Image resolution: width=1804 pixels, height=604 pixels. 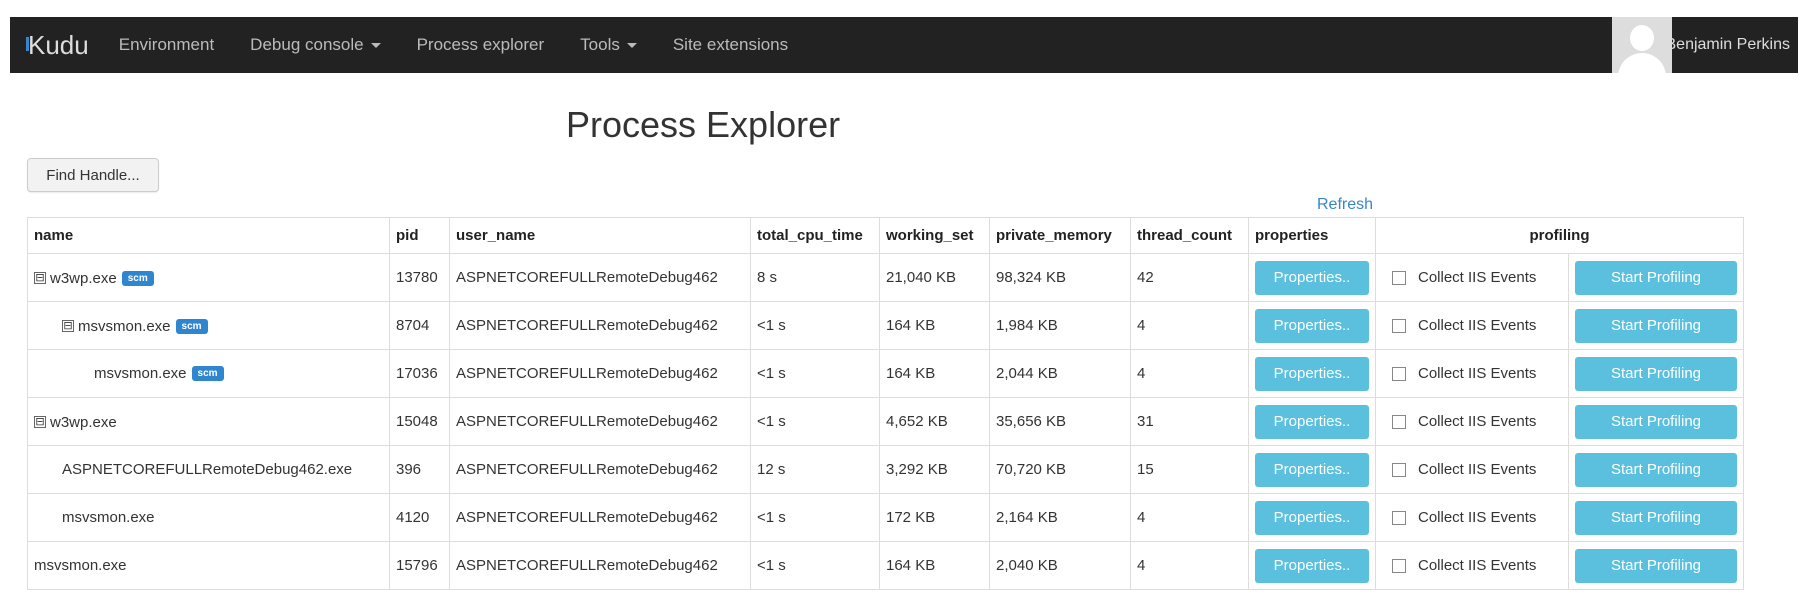 What do you see at coordinates (1559, 235) in the screenshot?
I see `header-profiling: profiling` at bounding box center [1559, 235].